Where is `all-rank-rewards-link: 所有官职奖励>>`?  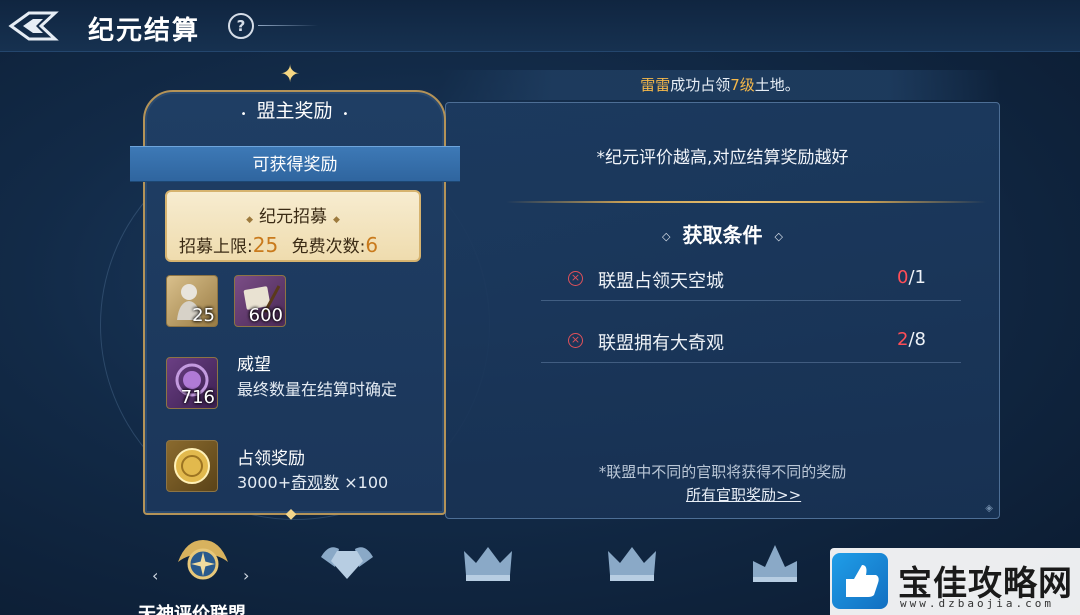 all-rank-rewards-link: 所有官职奖励>> is located at coordinates (743, 494).